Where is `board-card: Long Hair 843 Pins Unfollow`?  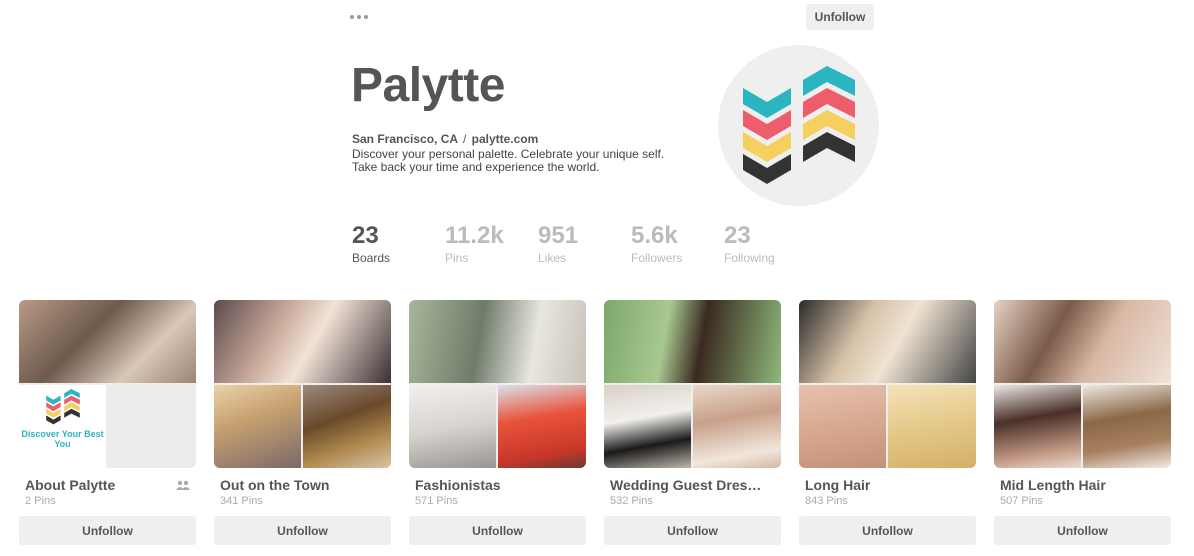
board-card: Long Hair 843 Pins Unfollow is located at coordinates (887, 422).